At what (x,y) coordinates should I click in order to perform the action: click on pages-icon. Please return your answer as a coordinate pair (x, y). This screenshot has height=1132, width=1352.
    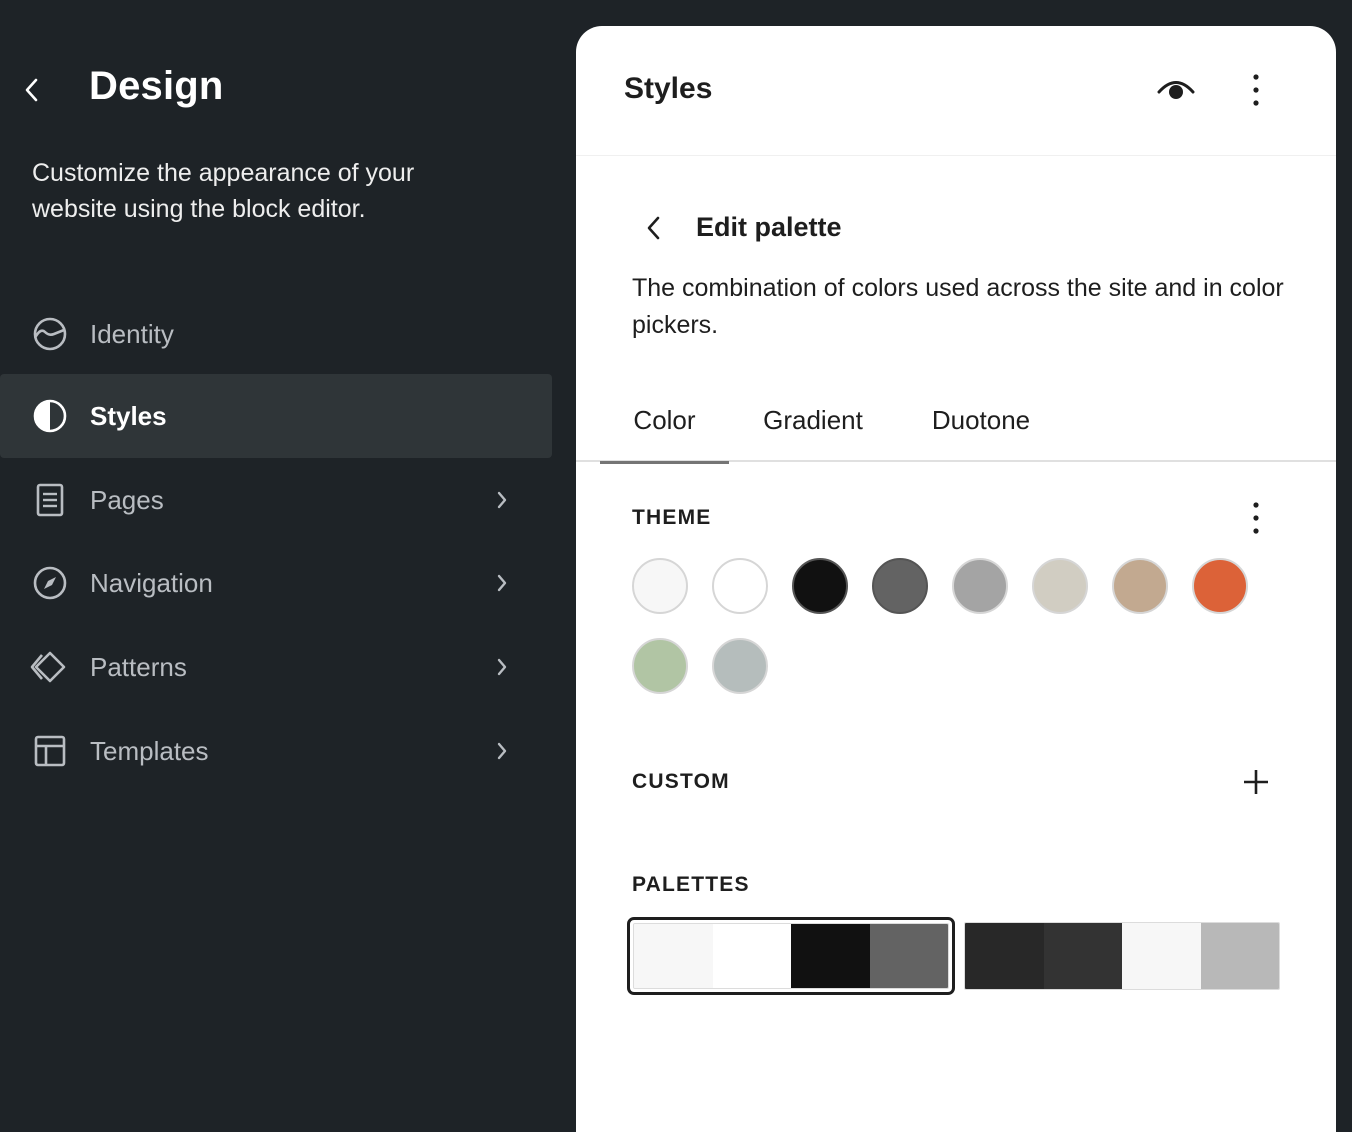
    Looking at the image, I should click on (50, 500).